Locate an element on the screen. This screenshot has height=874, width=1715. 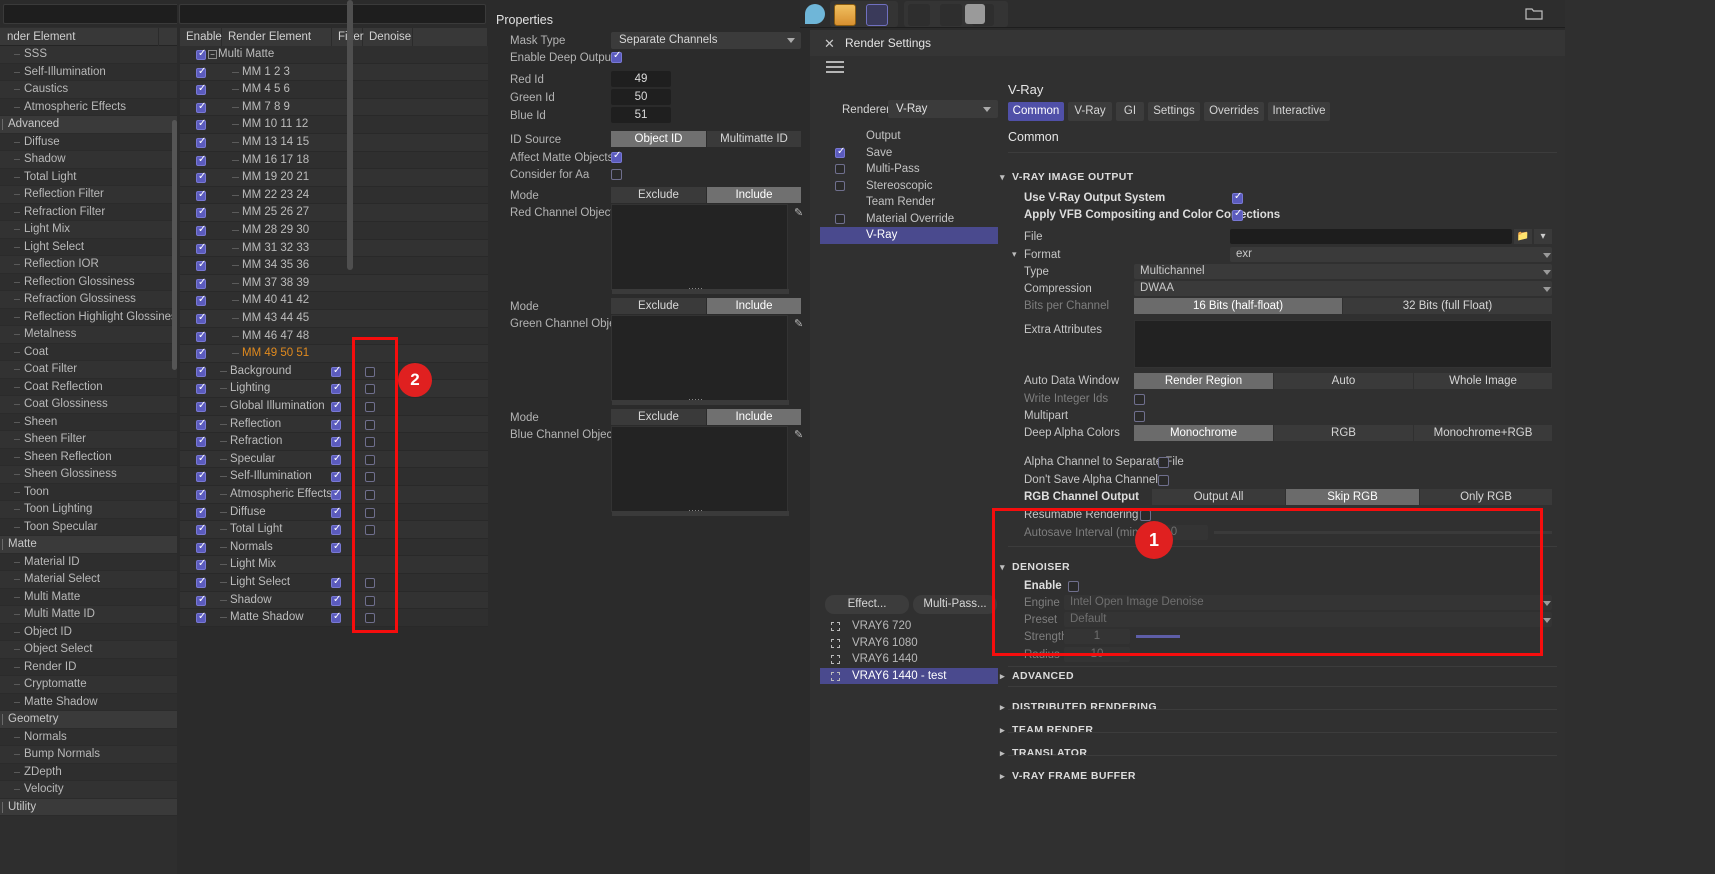
collapsed-section-header: ▸ TEAM RENDER is located at coordinates (1046, 730).